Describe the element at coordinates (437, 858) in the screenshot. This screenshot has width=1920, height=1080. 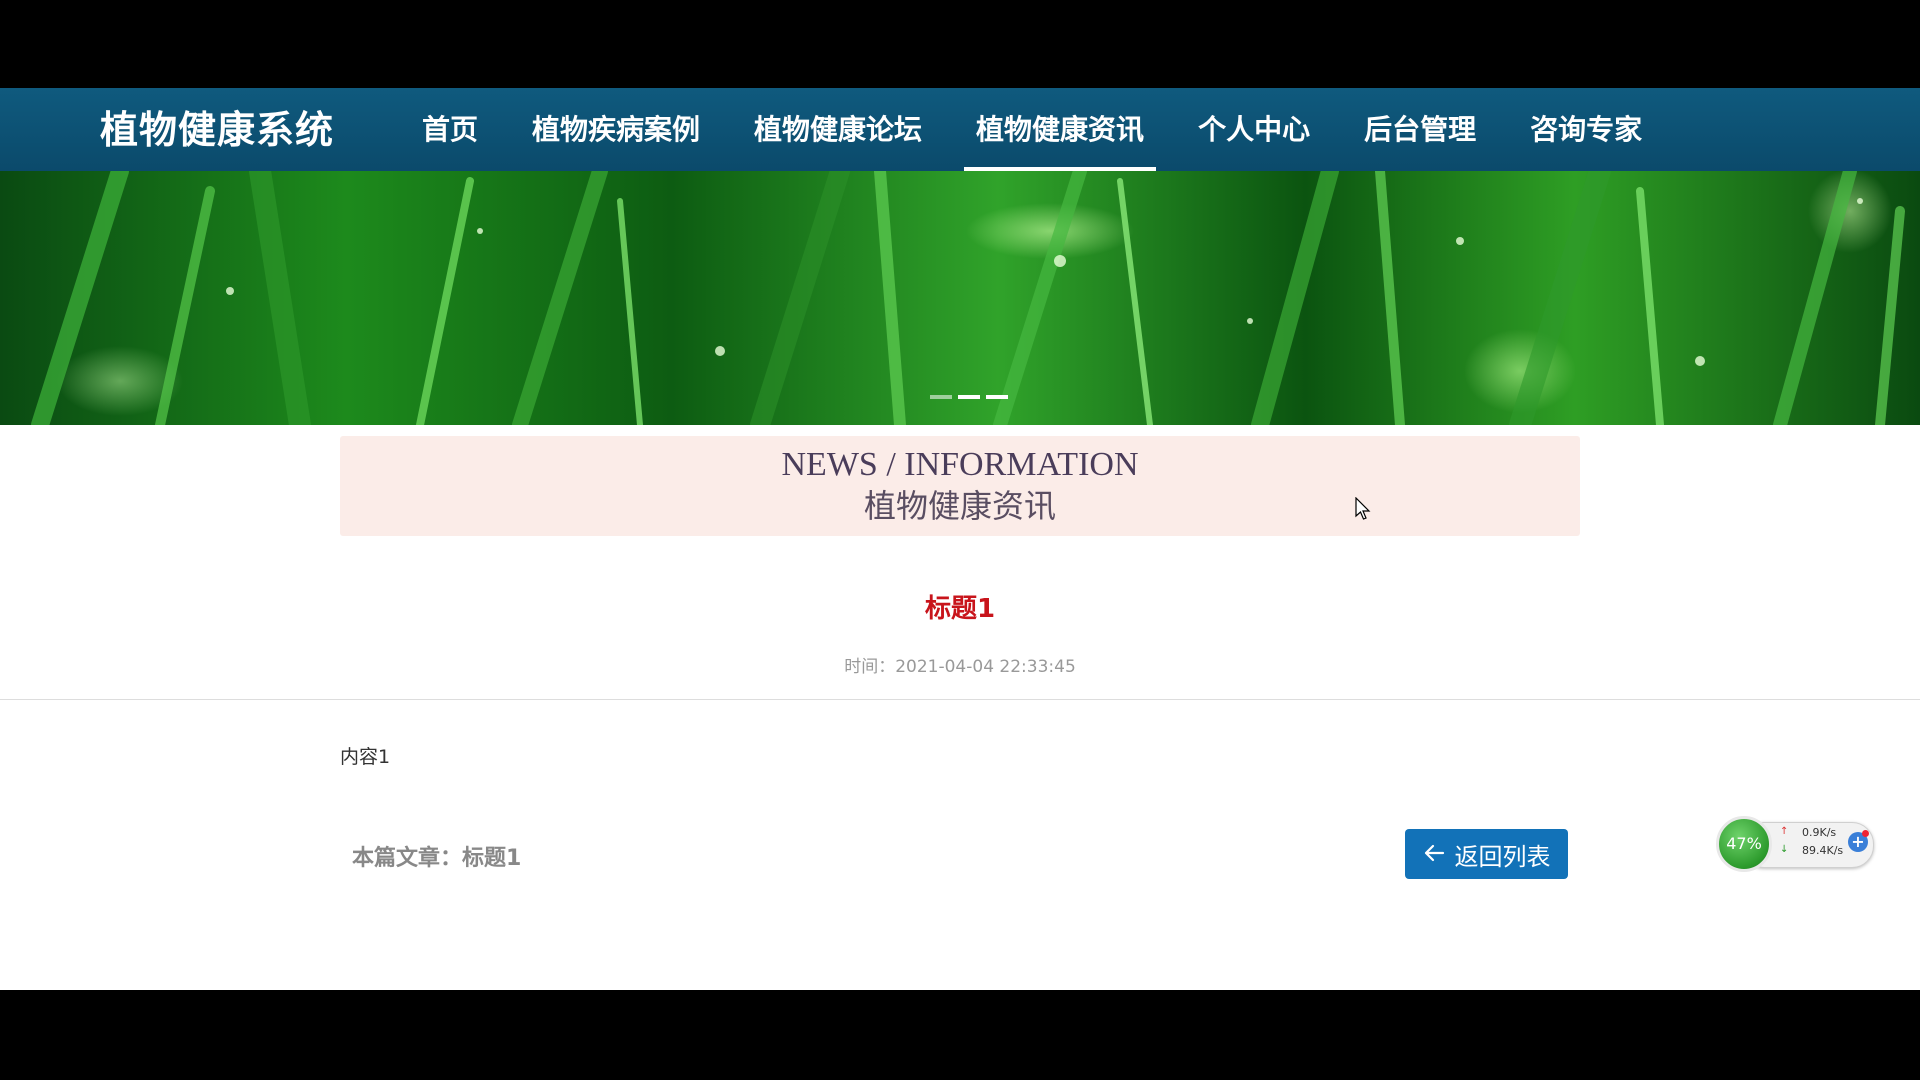
I see `current-article-label: 本篇文章：标题1` at that location.